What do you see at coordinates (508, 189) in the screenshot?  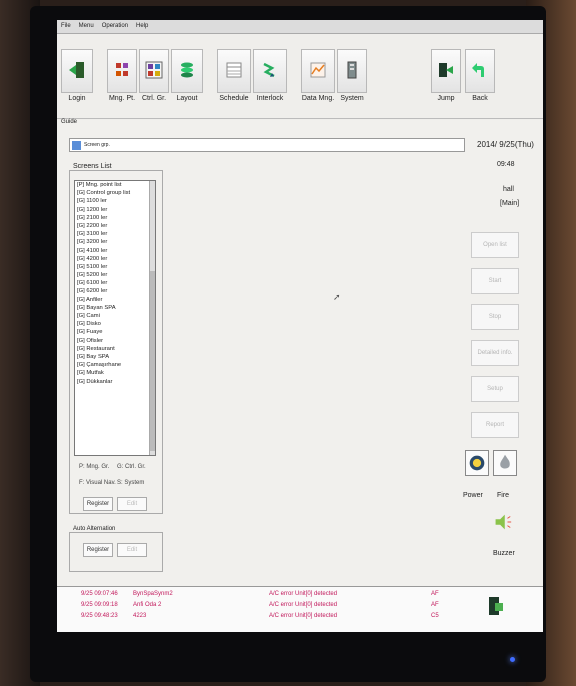 I see `location-label: hall` at bounding box center [508, 189].